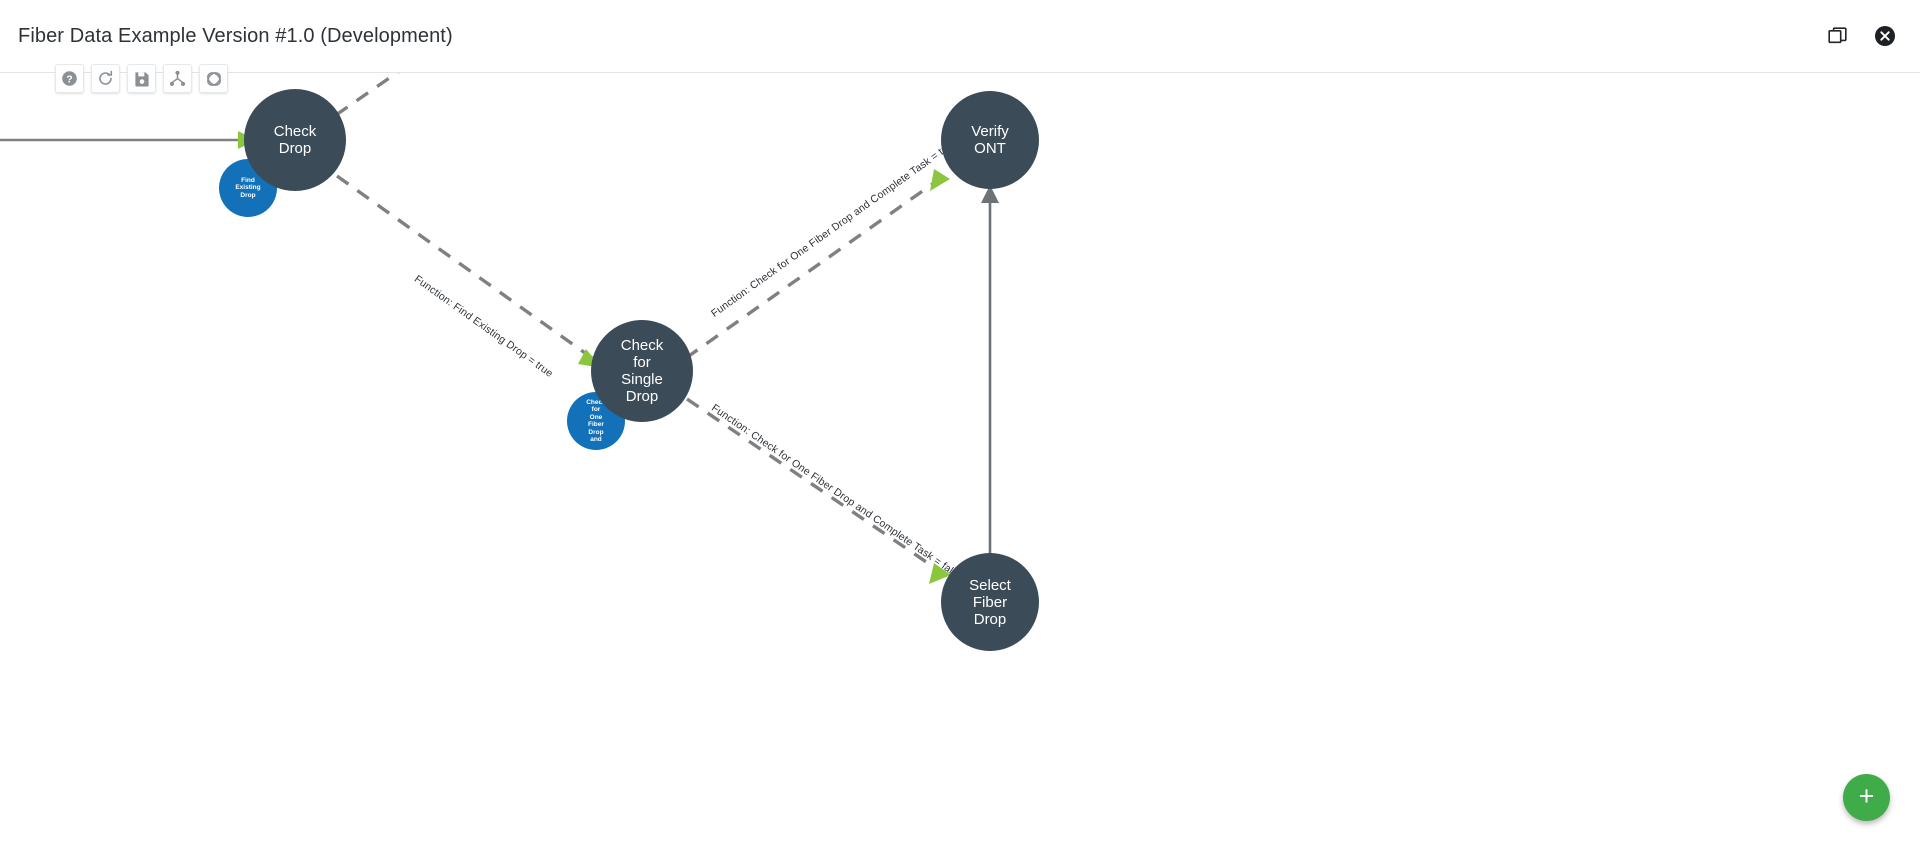 The height and width of the screenshot is (857, 1920). I want to click on edge-check-single-to-select-fiber, so click(818, 490).